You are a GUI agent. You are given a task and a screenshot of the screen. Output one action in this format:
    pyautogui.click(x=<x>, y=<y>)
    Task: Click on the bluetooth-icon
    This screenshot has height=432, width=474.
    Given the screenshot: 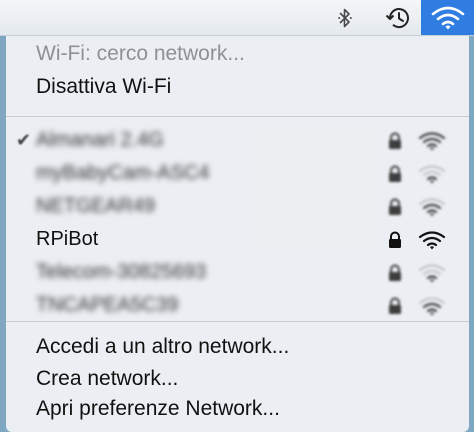 What is the action you would take?
    pyautogui.click(x=345, y=17)
    